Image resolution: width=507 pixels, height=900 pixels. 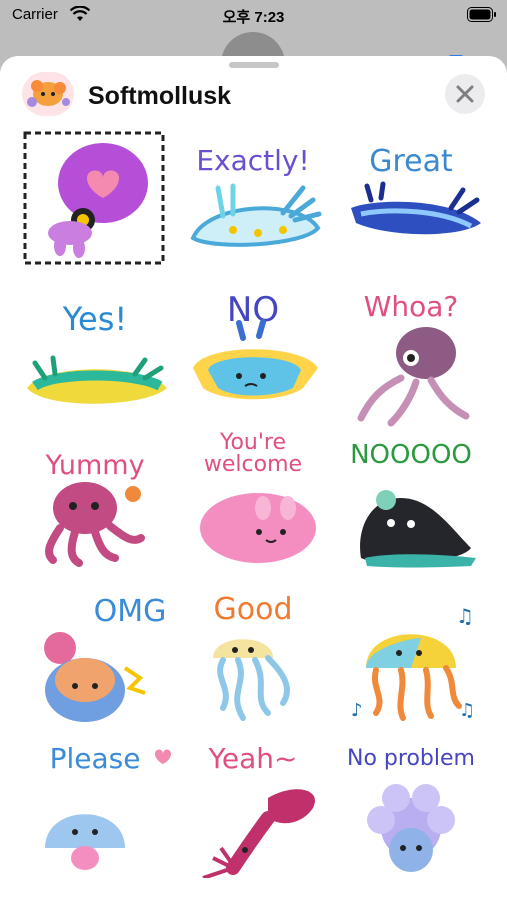 I want to click on sticker-green-slug-art, so click(x=97, y=379).